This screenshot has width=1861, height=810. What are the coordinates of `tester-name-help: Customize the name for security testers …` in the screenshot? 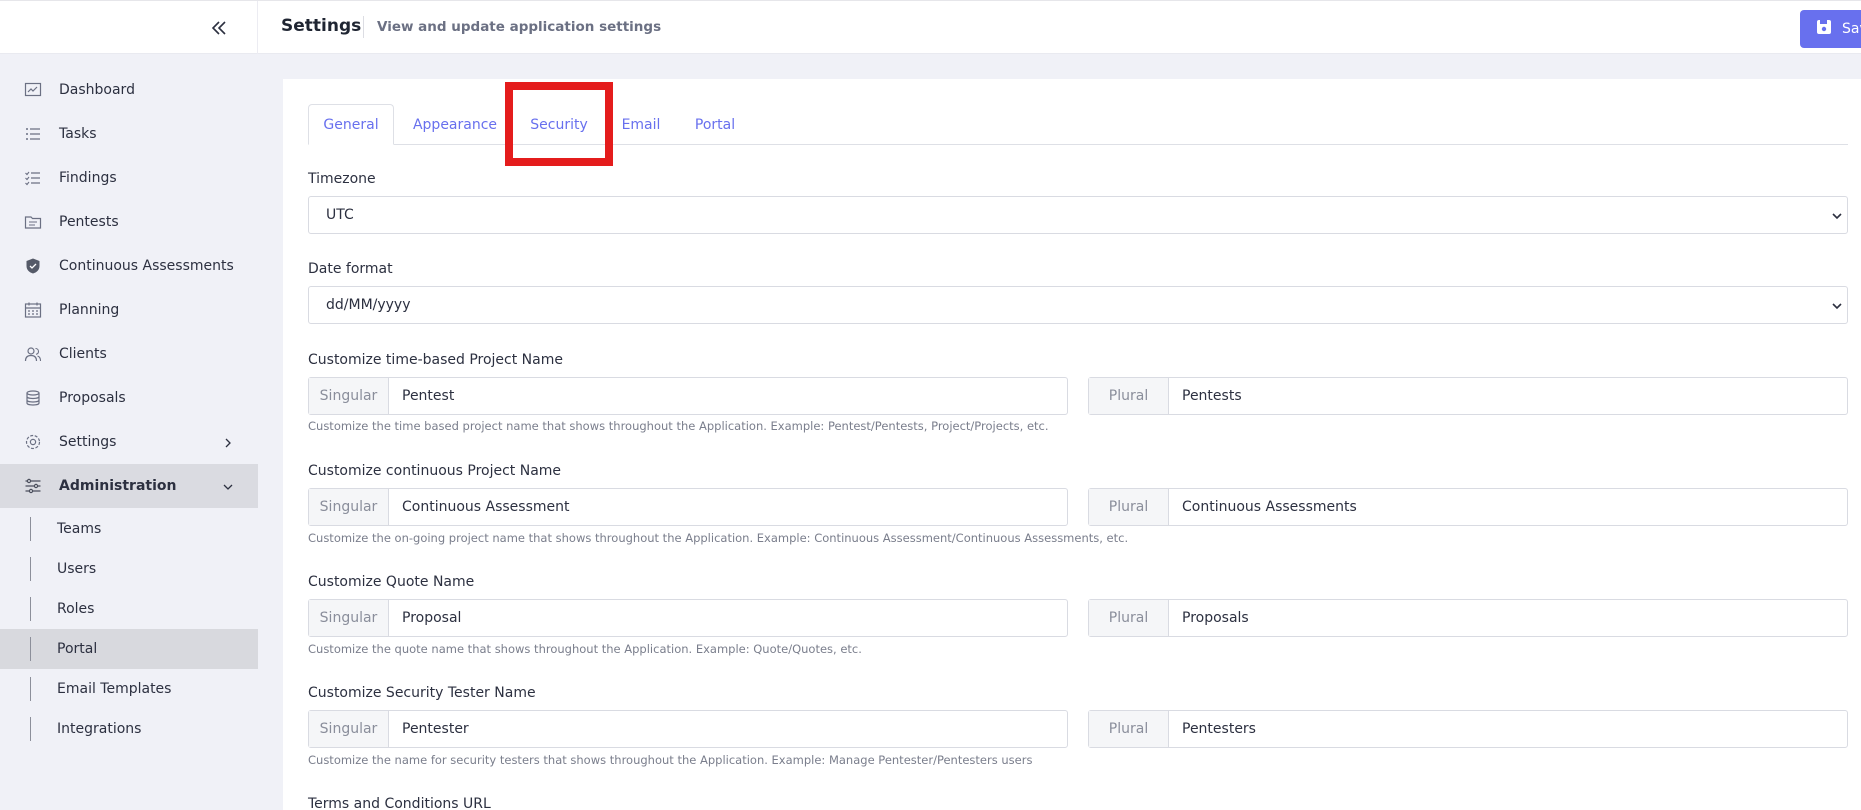 It's located at (670, 760).